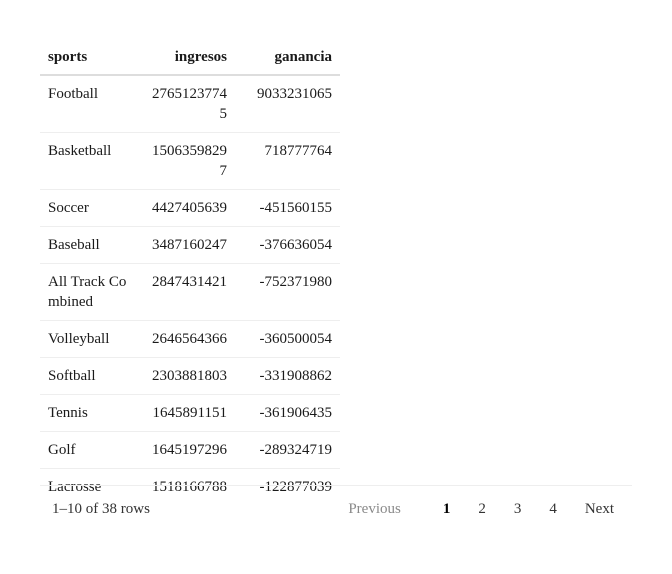 The image size is (672, 574). What do you see at coordinates (287, 208) in the screenshot?
I see `cell-ganancia: -451560155` at bounding box center [287, 208].